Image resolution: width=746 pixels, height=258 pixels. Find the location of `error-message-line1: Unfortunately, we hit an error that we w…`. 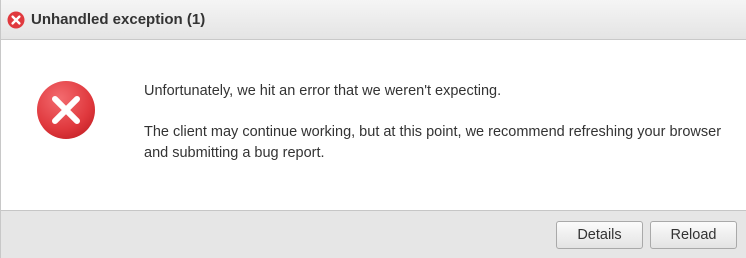

error-message-line1: Unfortunately, we hit an error that we w… is located at coordinates (323, 91).